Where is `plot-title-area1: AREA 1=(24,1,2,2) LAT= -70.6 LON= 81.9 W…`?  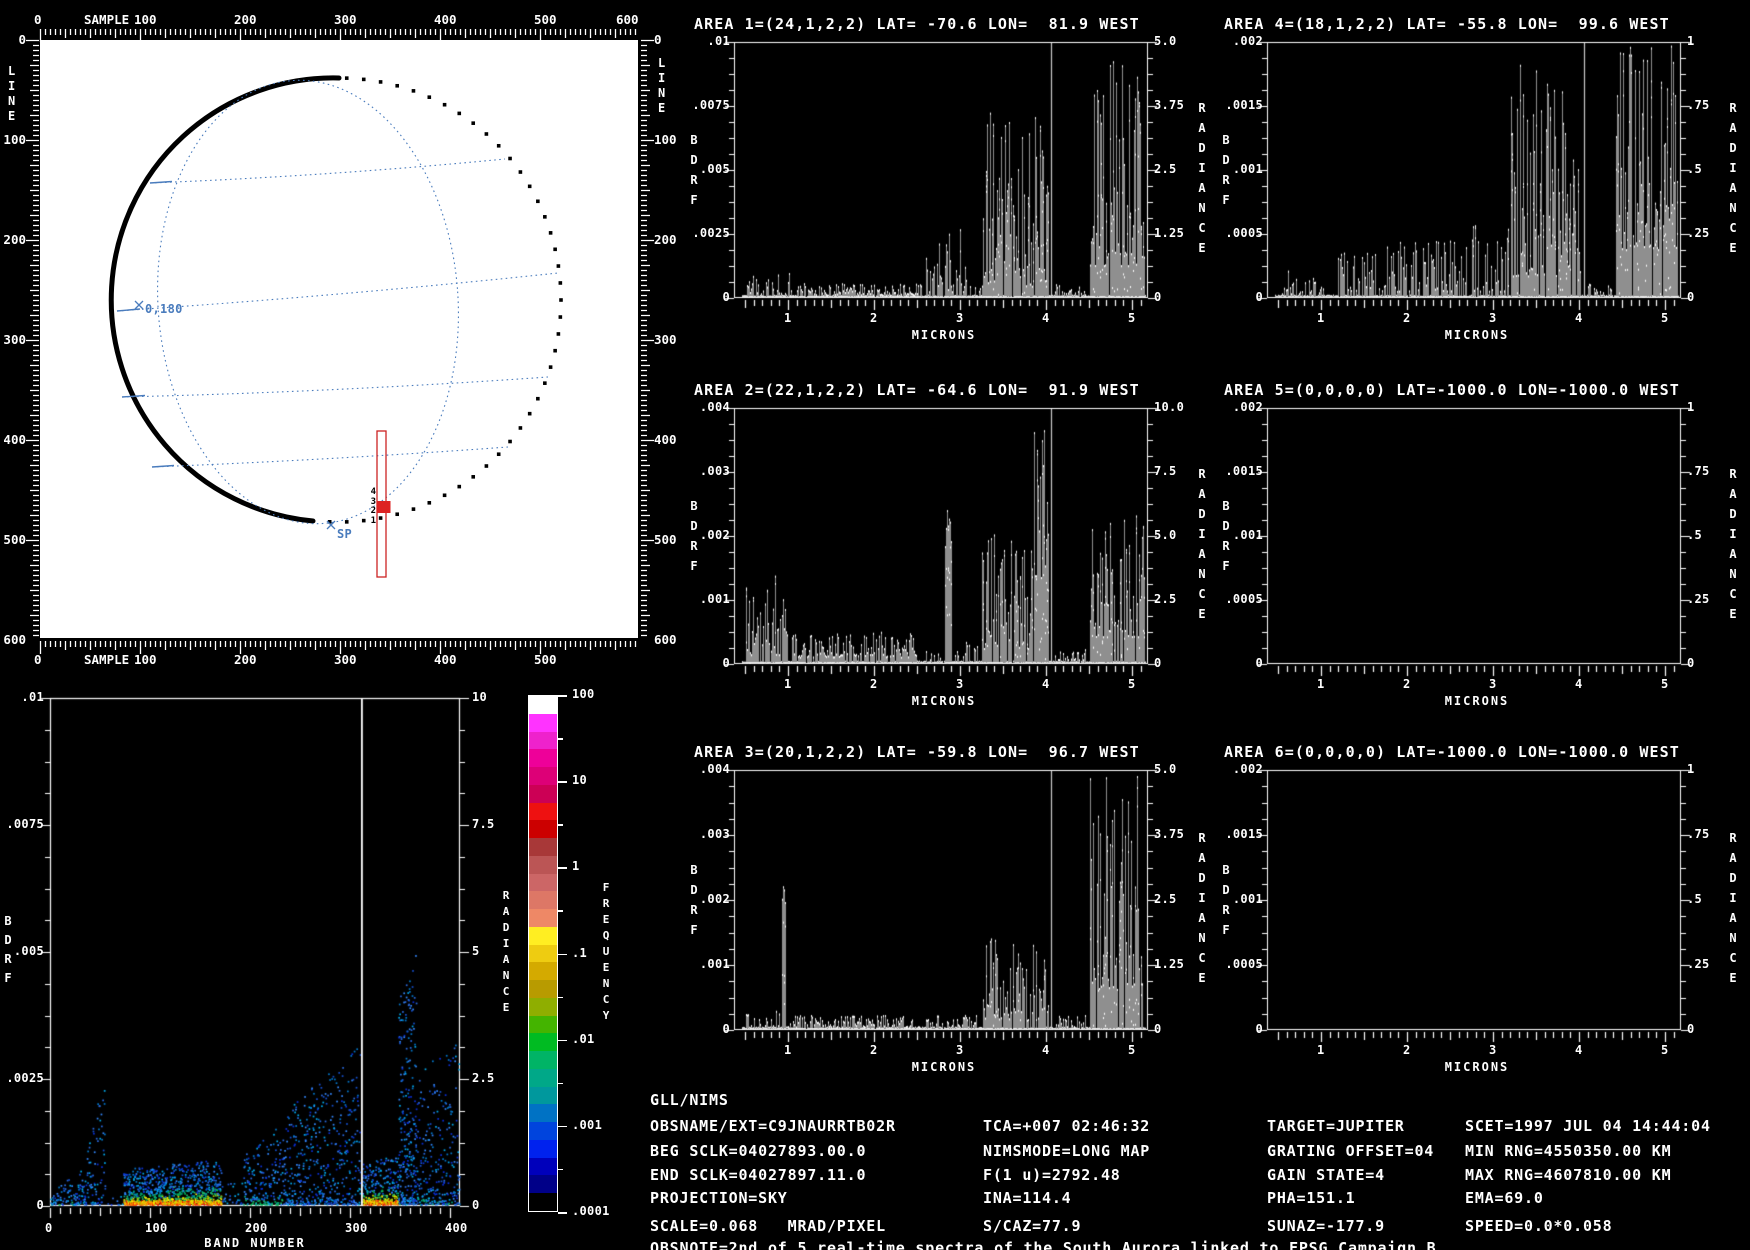
plot-title-area1: AREA 1=(24,1,2,2) LAT= -70.6 LON= 81.9 W… is located at coordinates (917, 24).